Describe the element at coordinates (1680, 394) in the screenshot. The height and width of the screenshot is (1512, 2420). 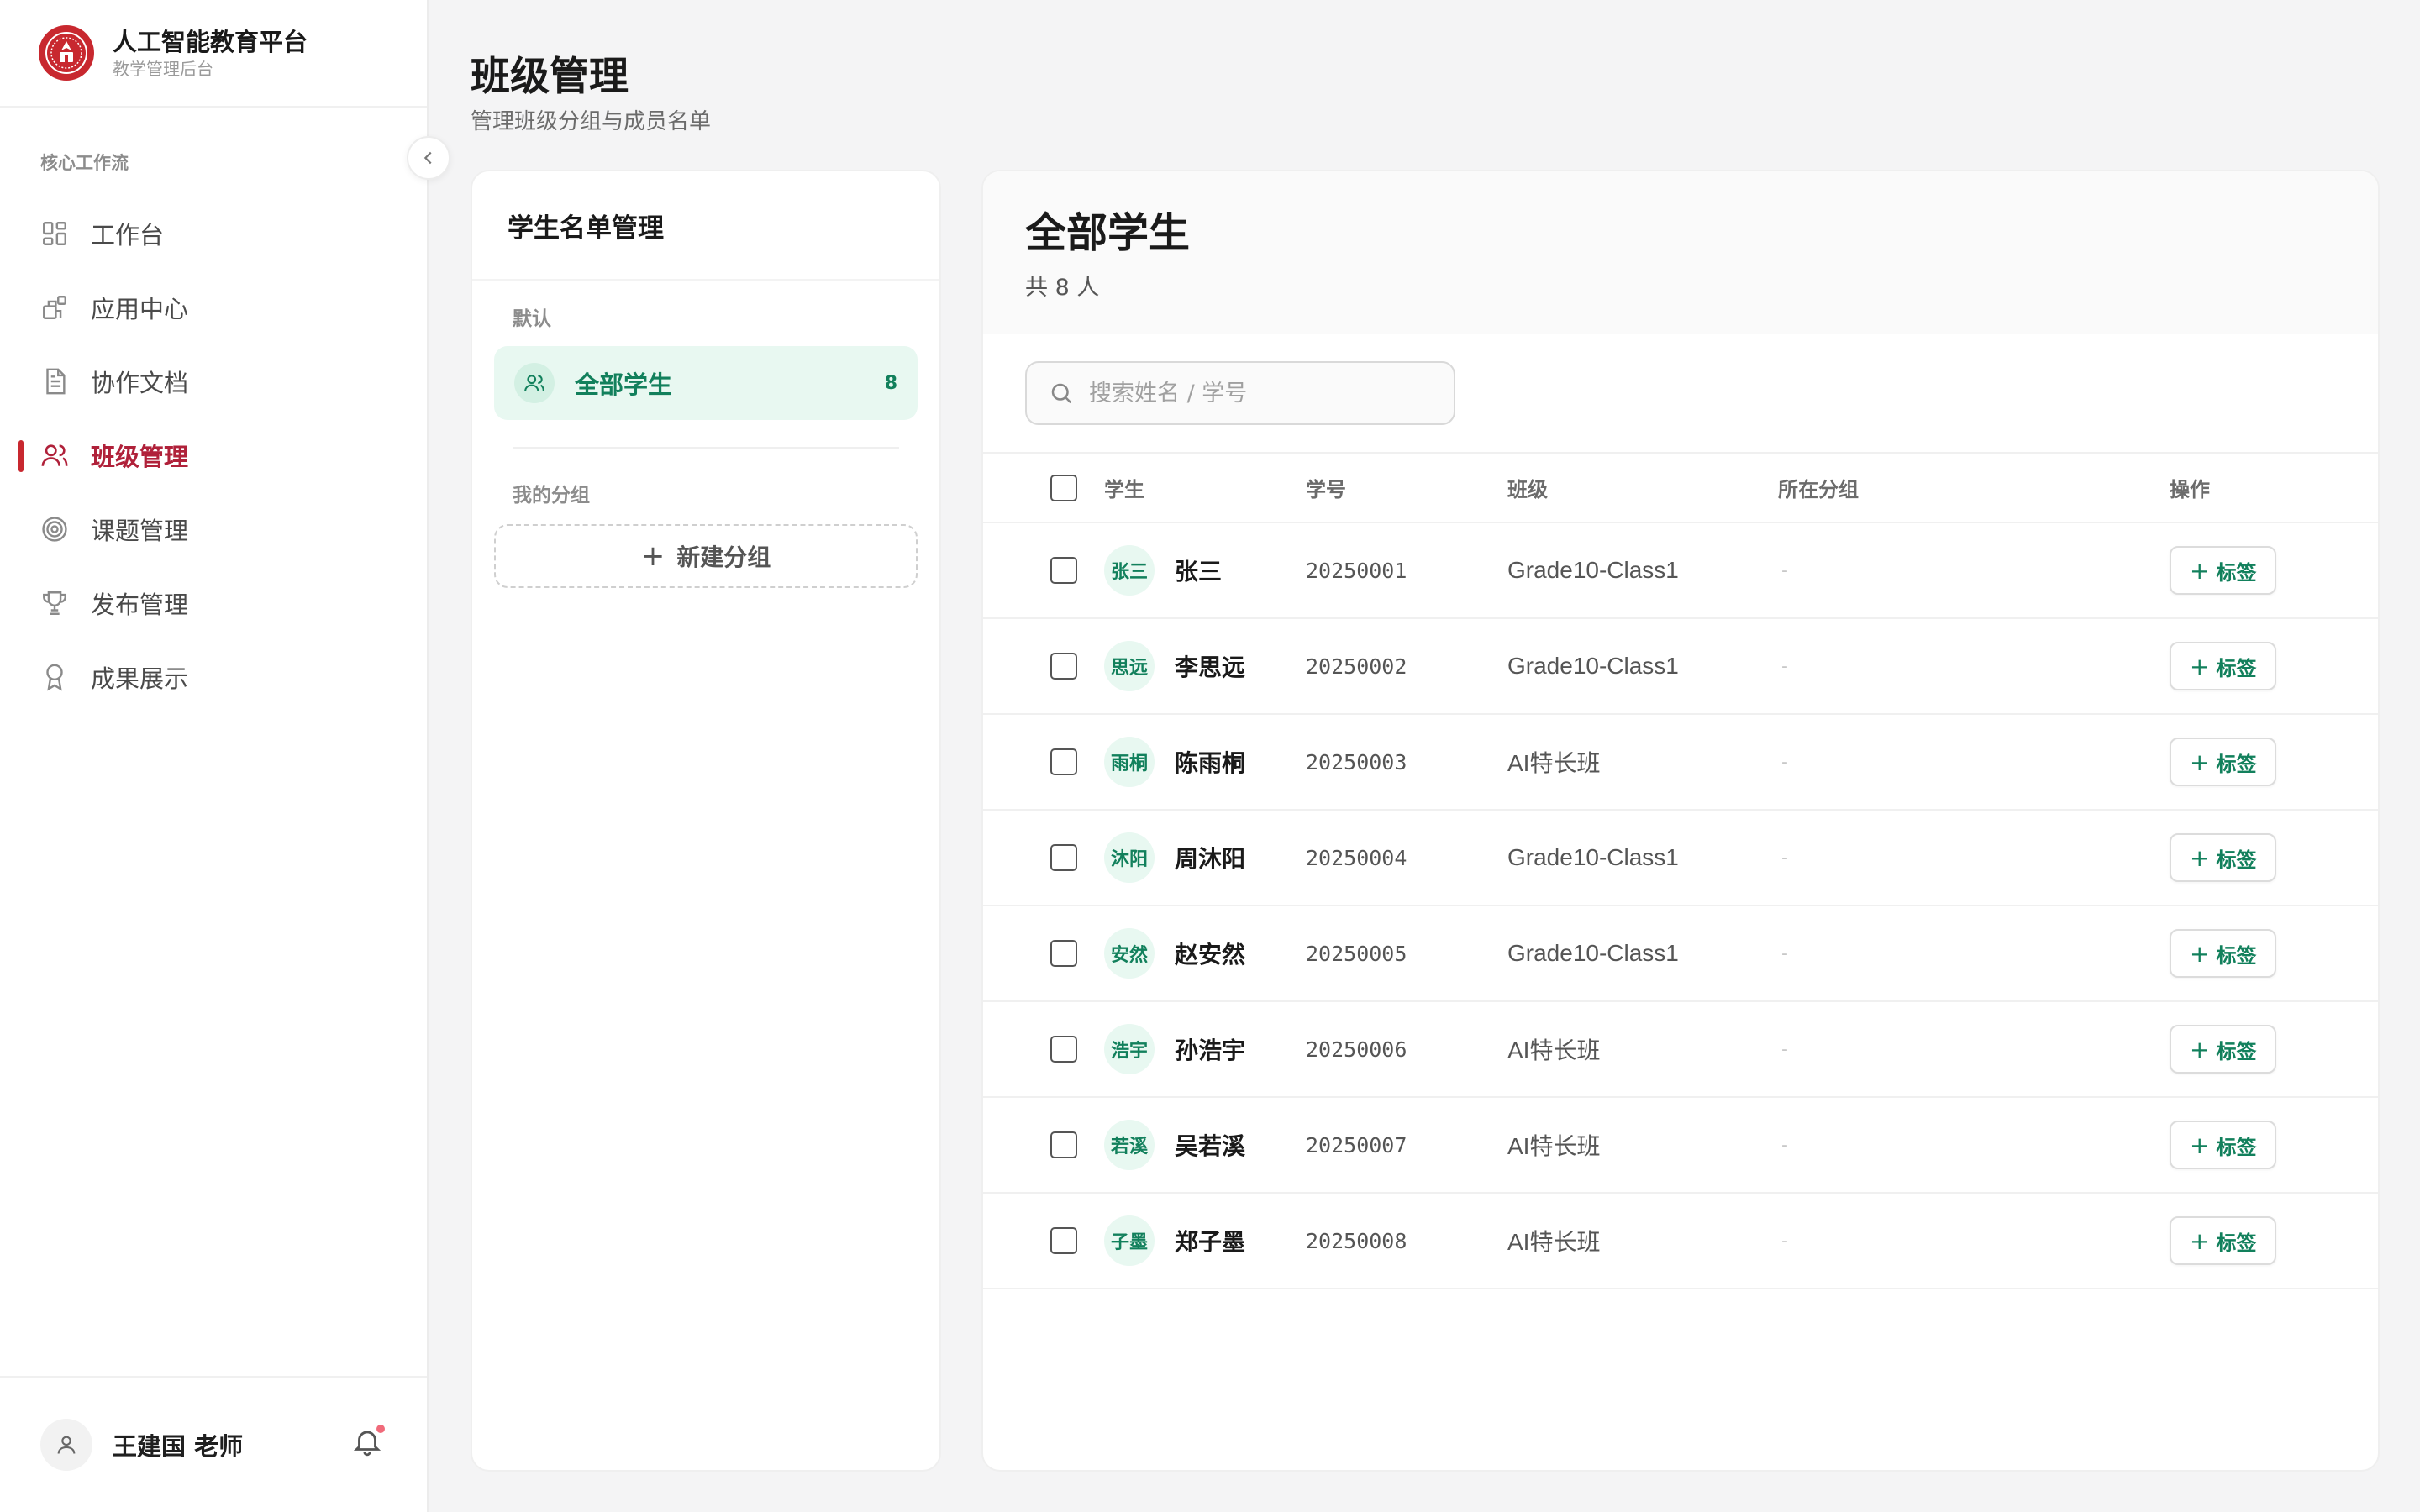
I see `search-row` at that location.